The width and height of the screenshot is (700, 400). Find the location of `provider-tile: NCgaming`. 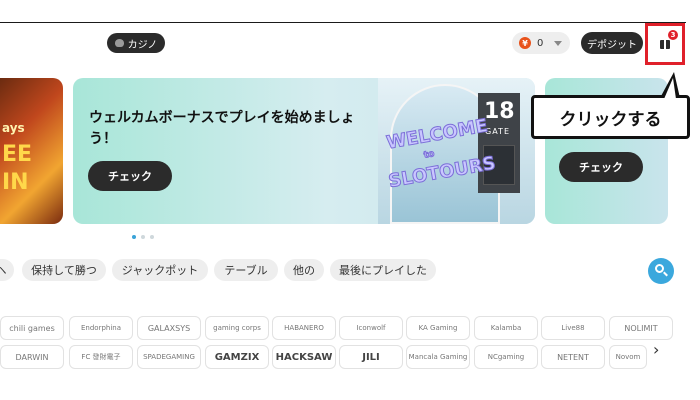

provider-tile: NCgaming is located at coordinates (506, 357).